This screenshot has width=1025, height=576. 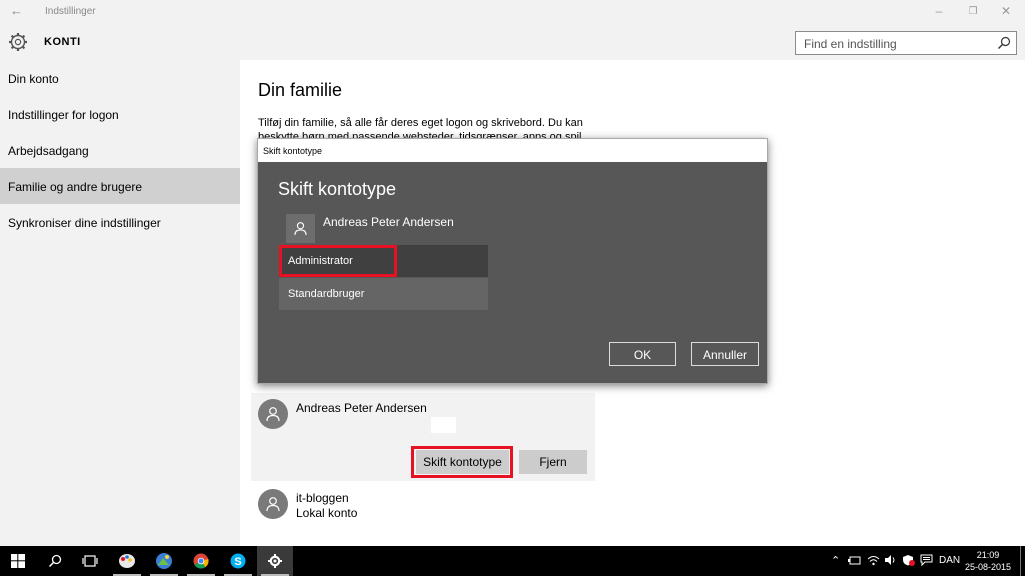 I want to click on svg-text: S, so click(x=237, y=562).